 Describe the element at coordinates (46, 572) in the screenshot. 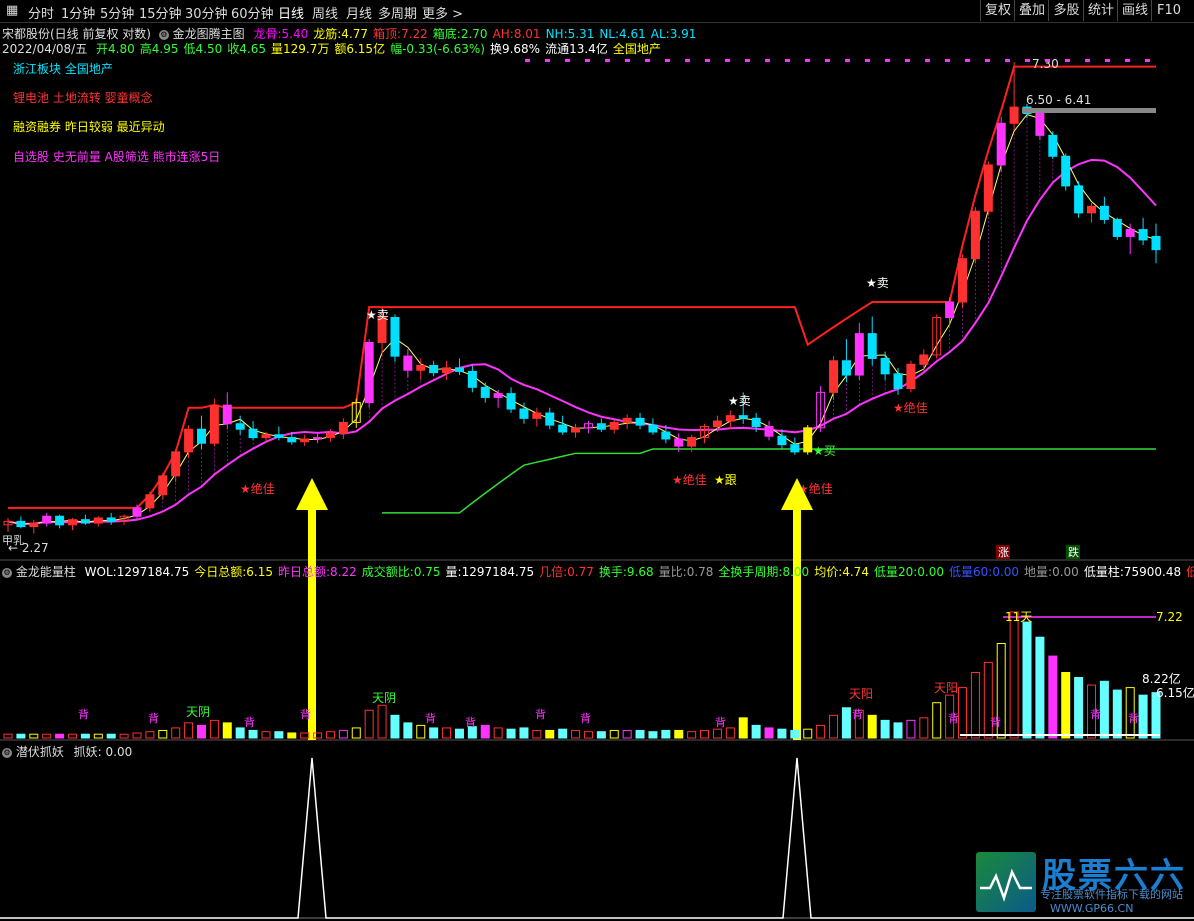

I see `volume-indicator-name: 金龙能量柱` at that location.